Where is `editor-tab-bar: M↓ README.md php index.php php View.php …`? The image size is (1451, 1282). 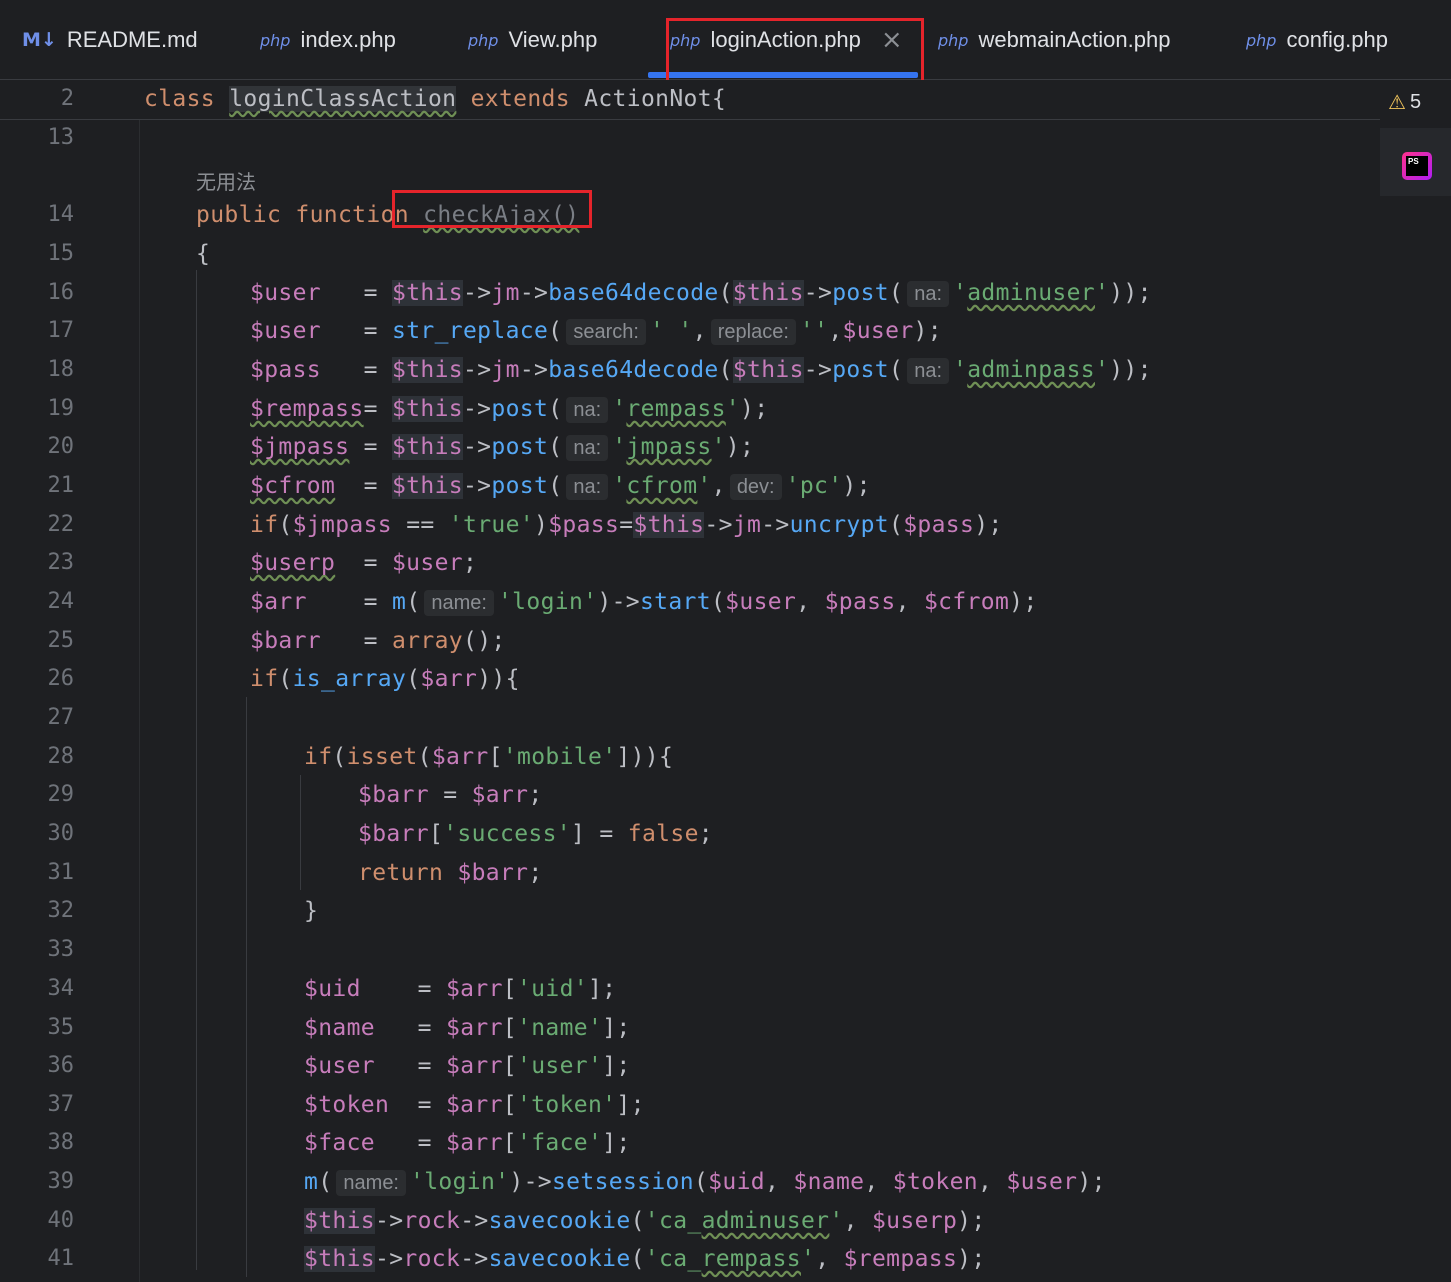
editor-tab-bar: M↓ README.md php index.php php View.php … is located at coordinates (725, 40).